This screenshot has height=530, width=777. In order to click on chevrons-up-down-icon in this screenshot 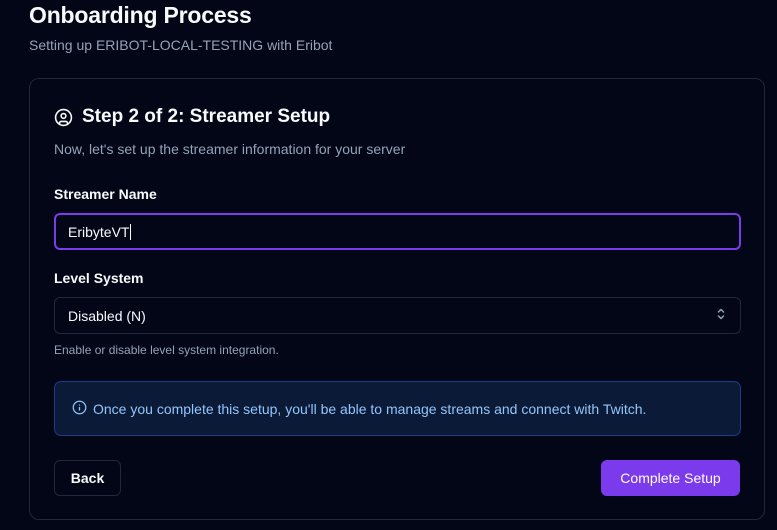, I will do `click(721, 315)`.